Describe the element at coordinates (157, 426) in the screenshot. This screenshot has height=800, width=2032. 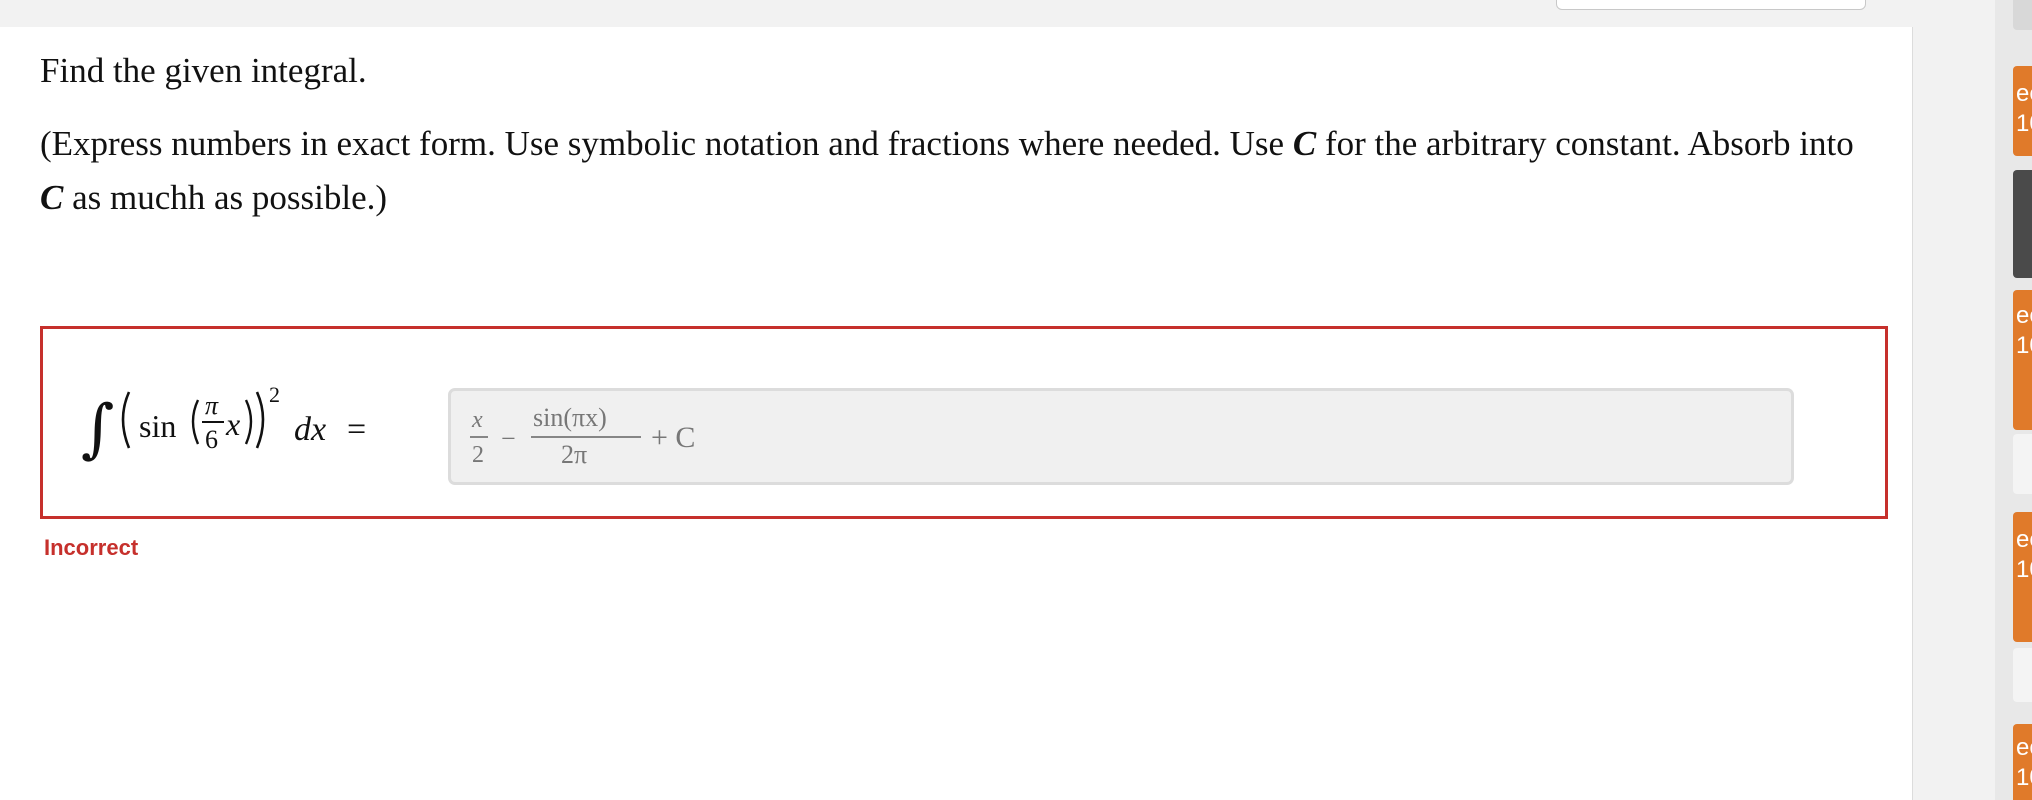
I see `sin-label: sin` at that location.